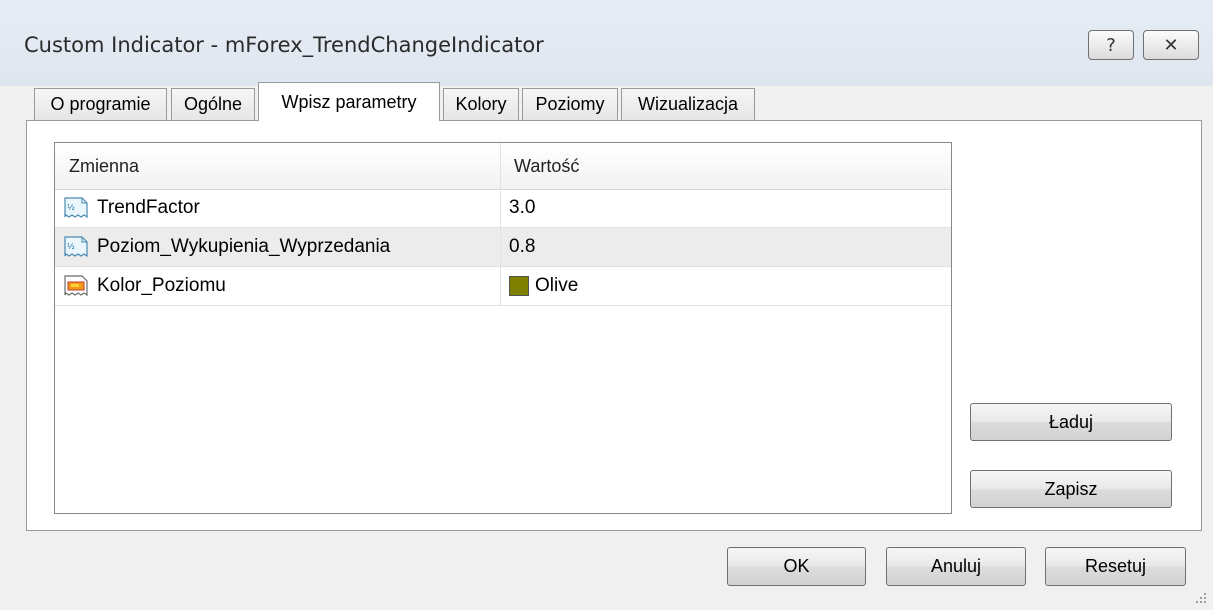 The height and width of the screenshot is (610, 1213). Describe the element at coordinates (557, 285) in the screenshot. I see `param-value: Olive` at that location.